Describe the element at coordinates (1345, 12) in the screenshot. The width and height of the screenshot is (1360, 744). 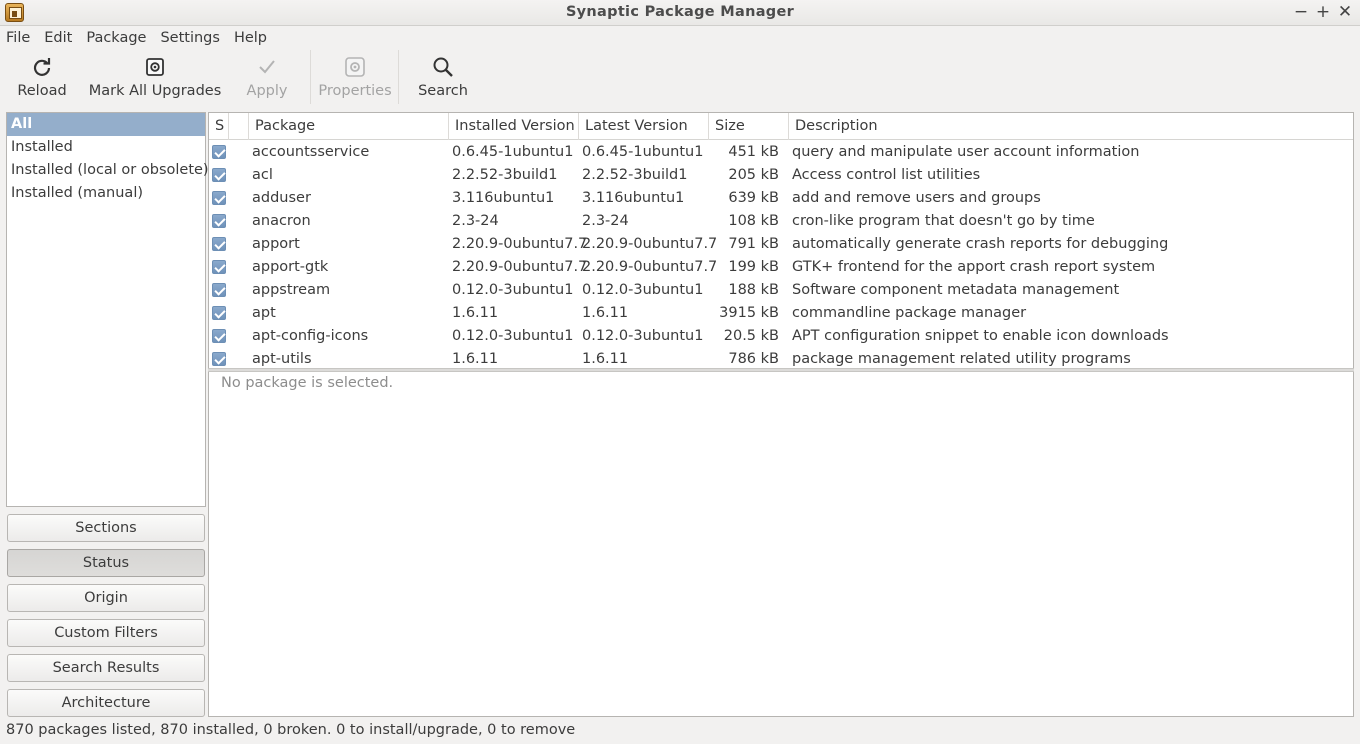
I see `close-button: ✕` at that location.